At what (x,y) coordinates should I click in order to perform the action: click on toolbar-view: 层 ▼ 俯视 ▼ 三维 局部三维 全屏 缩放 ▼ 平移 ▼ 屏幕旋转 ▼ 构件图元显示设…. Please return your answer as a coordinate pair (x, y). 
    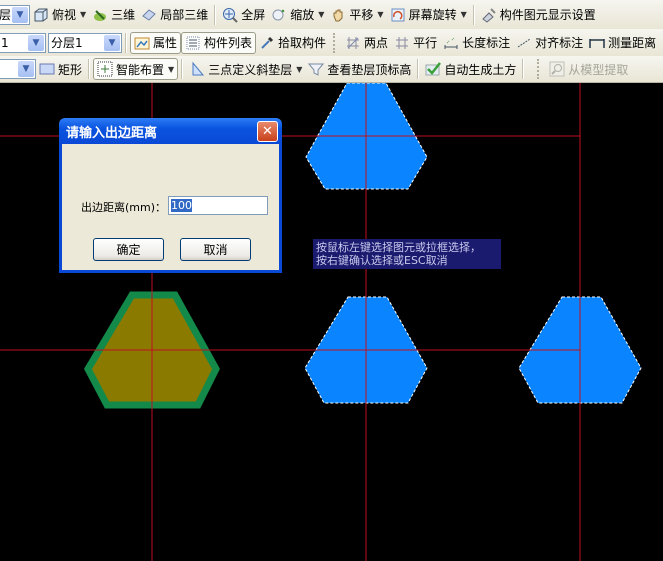
    Looking at the image, I should click on (331, 15).